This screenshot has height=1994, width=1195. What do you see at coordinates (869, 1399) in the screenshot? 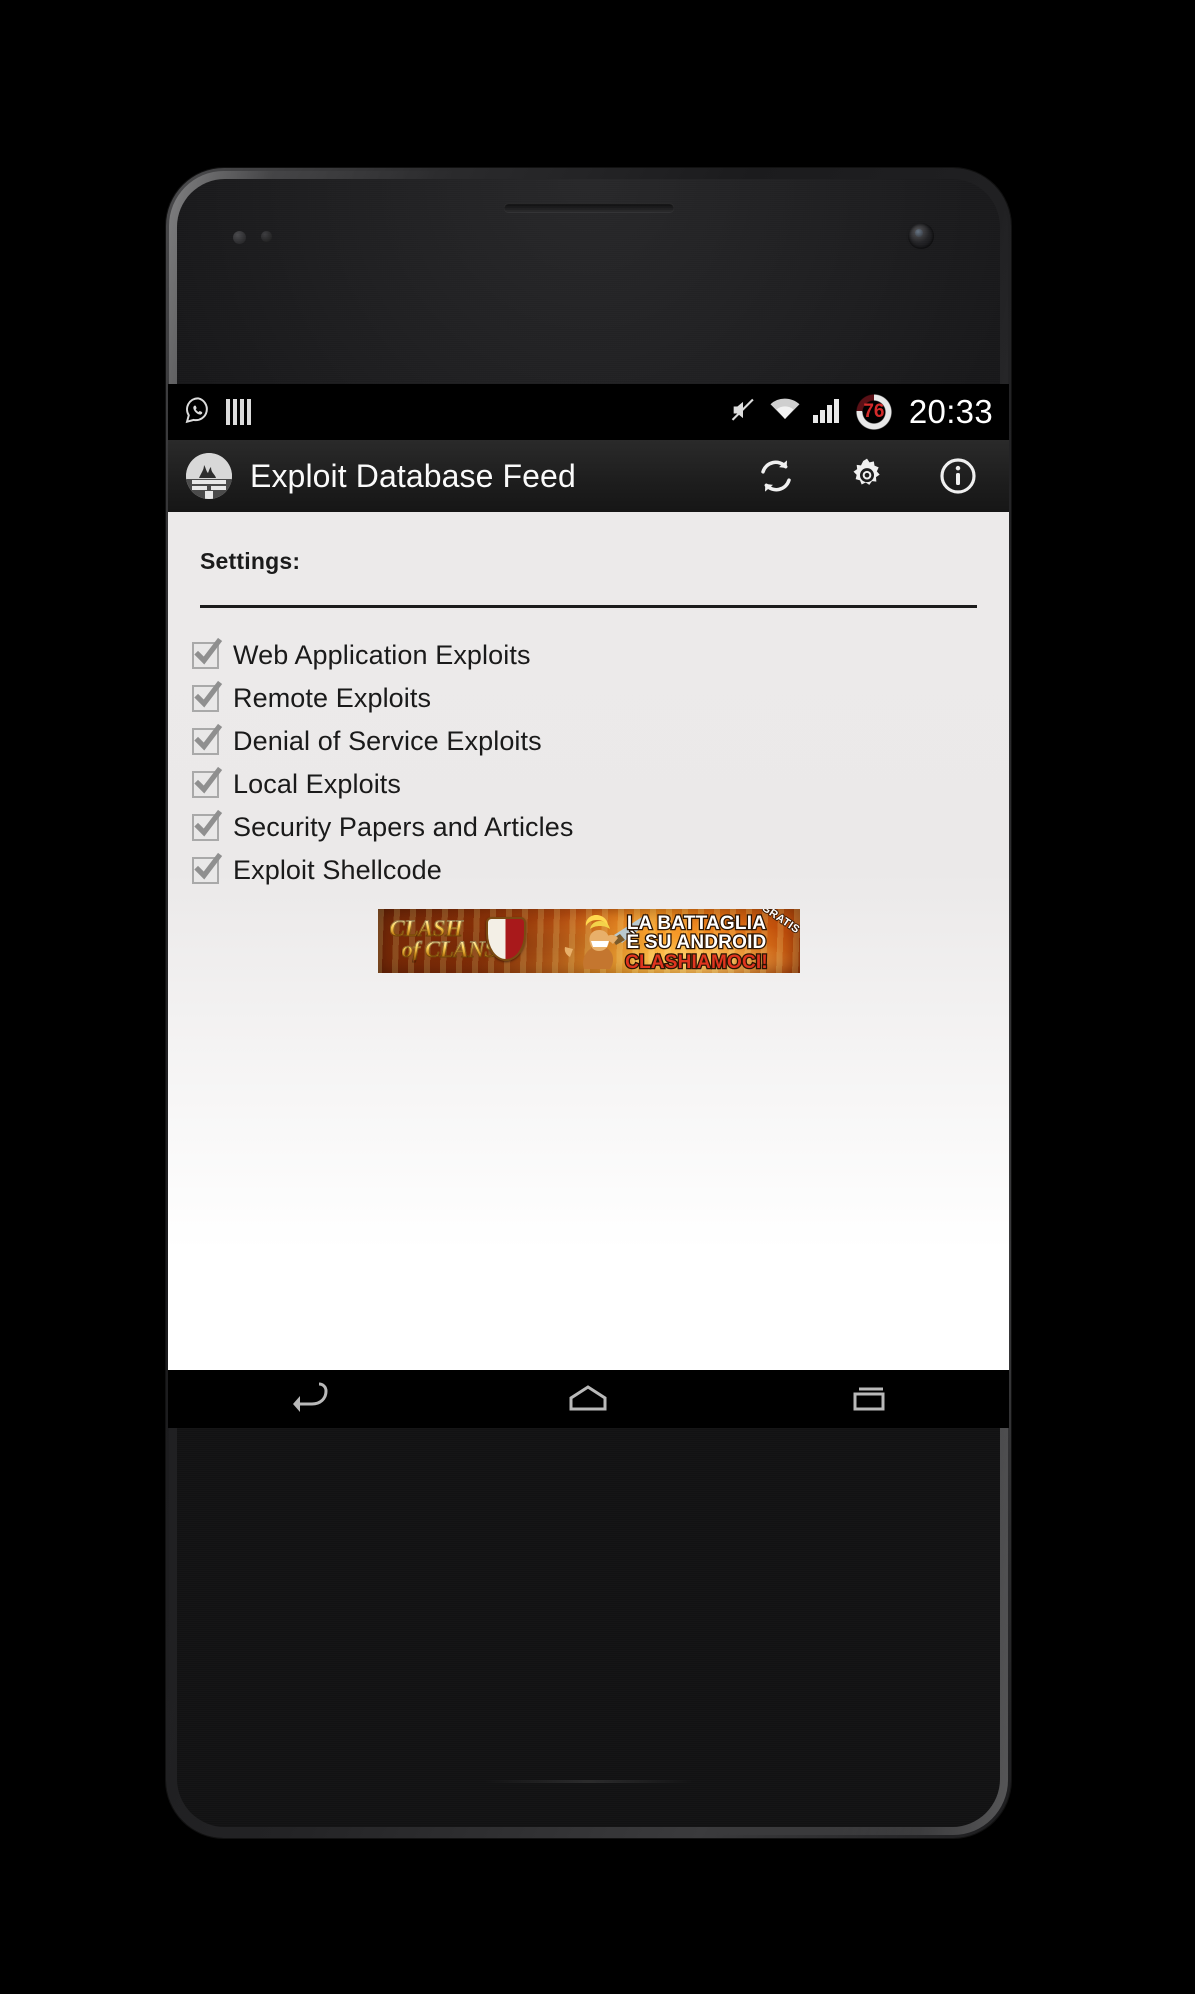
I see `nav-recents-button` at bounding box center [869, 1399].